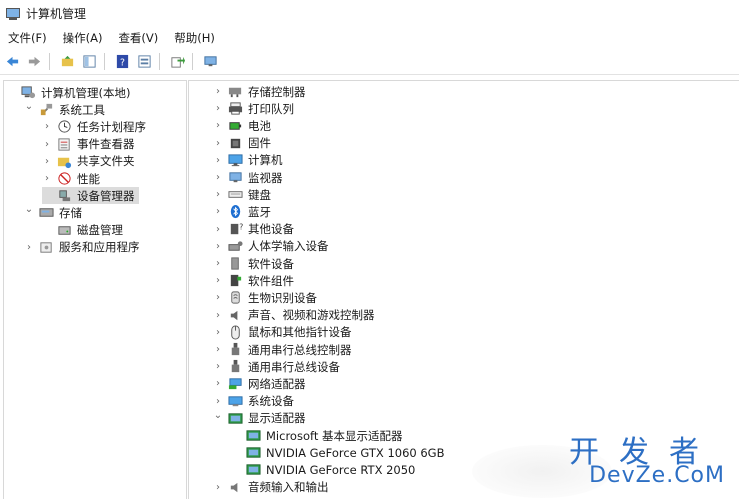  What do you see at coordinates (64, 109) in the screenshot?
I see `console-tree-item: ⌄ 系统工具` at bounding box center [64, 109].